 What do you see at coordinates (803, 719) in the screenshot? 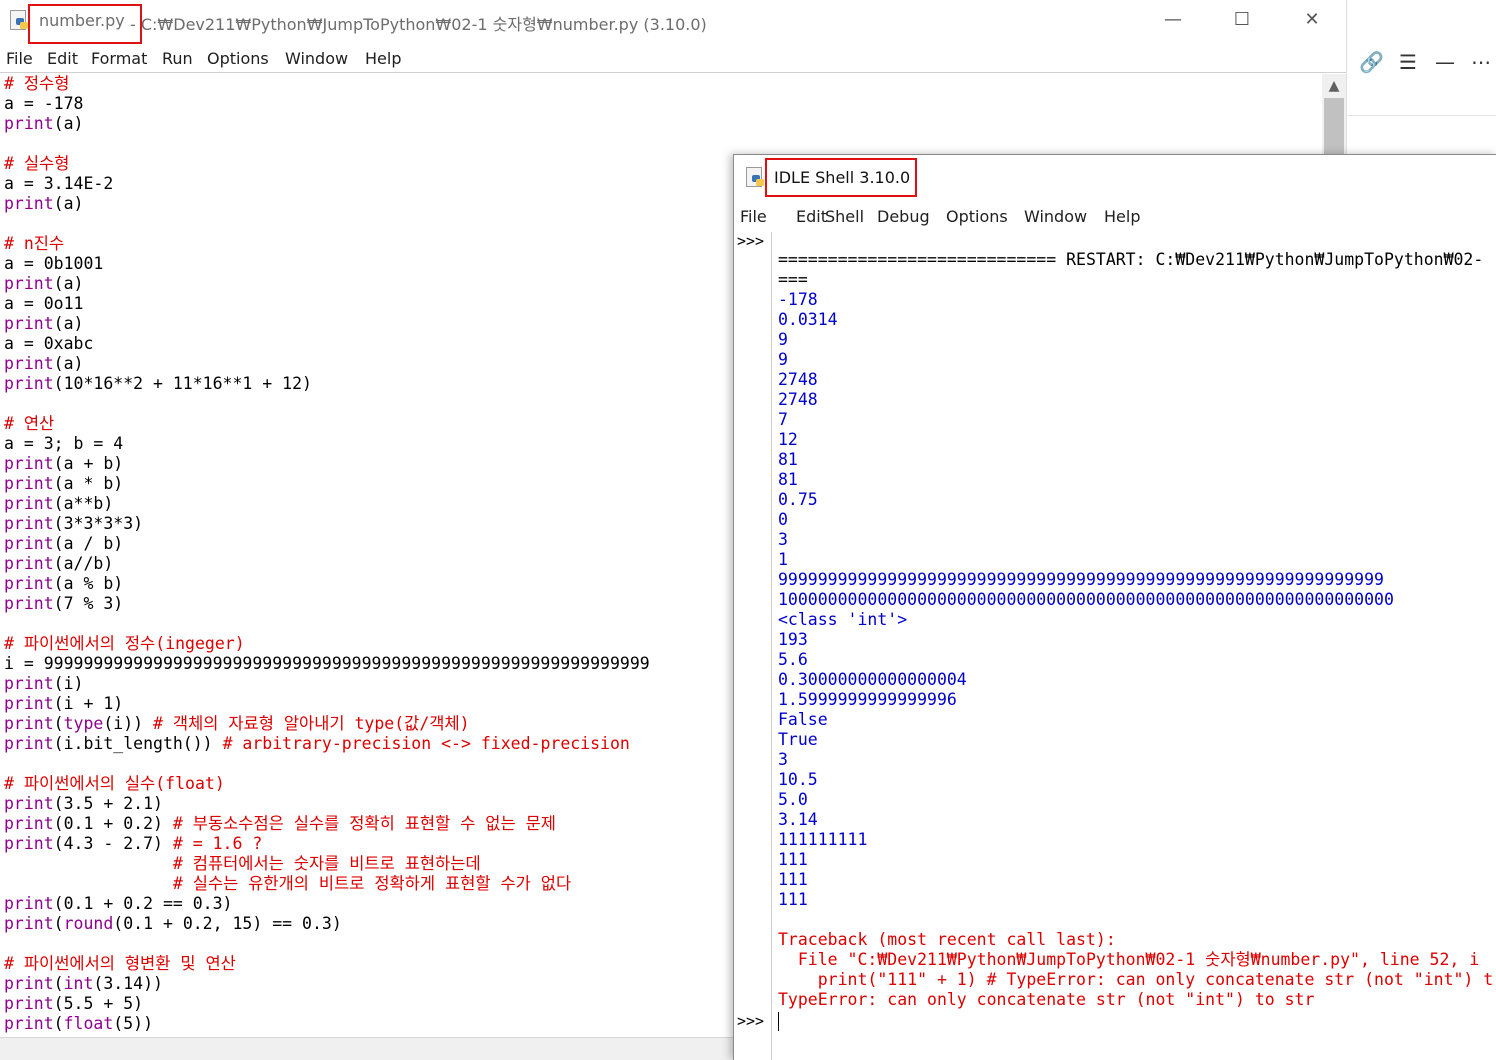
I see `output-line: False` at bounding box center [803, 719].